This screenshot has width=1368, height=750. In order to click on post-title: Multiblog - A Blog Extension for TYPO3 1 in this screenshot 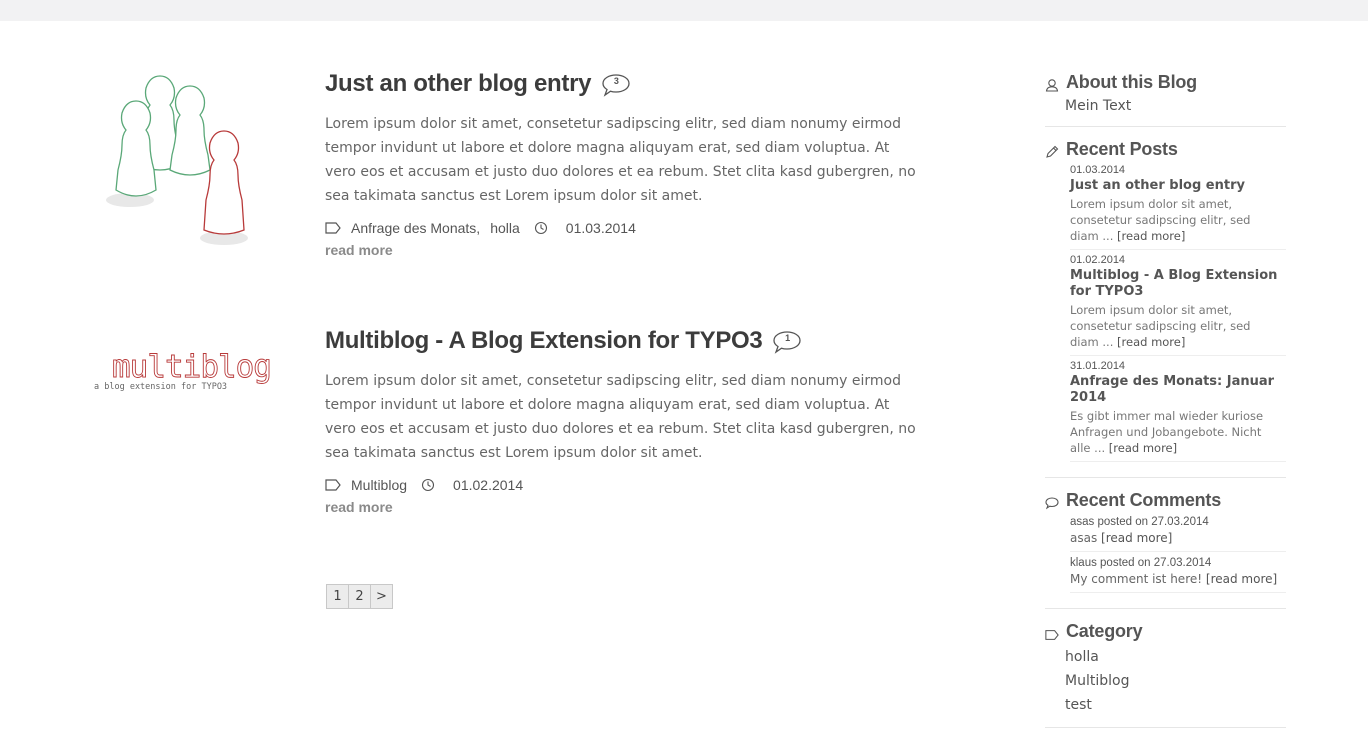, I will do `click(625, 341)`.